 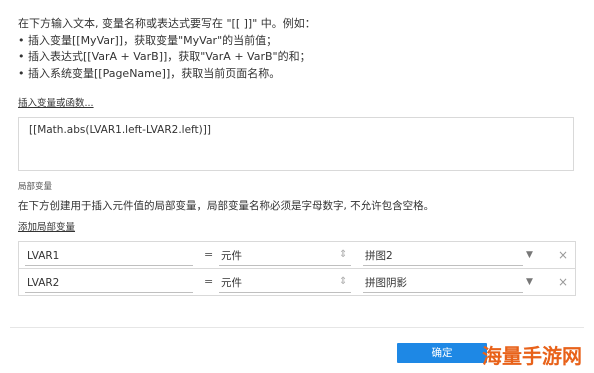 I want to click on intro-line-2: • 插入变量[[MyVar]]，获取变量"MyVar"的当前值；, so click(x=148, y=40).